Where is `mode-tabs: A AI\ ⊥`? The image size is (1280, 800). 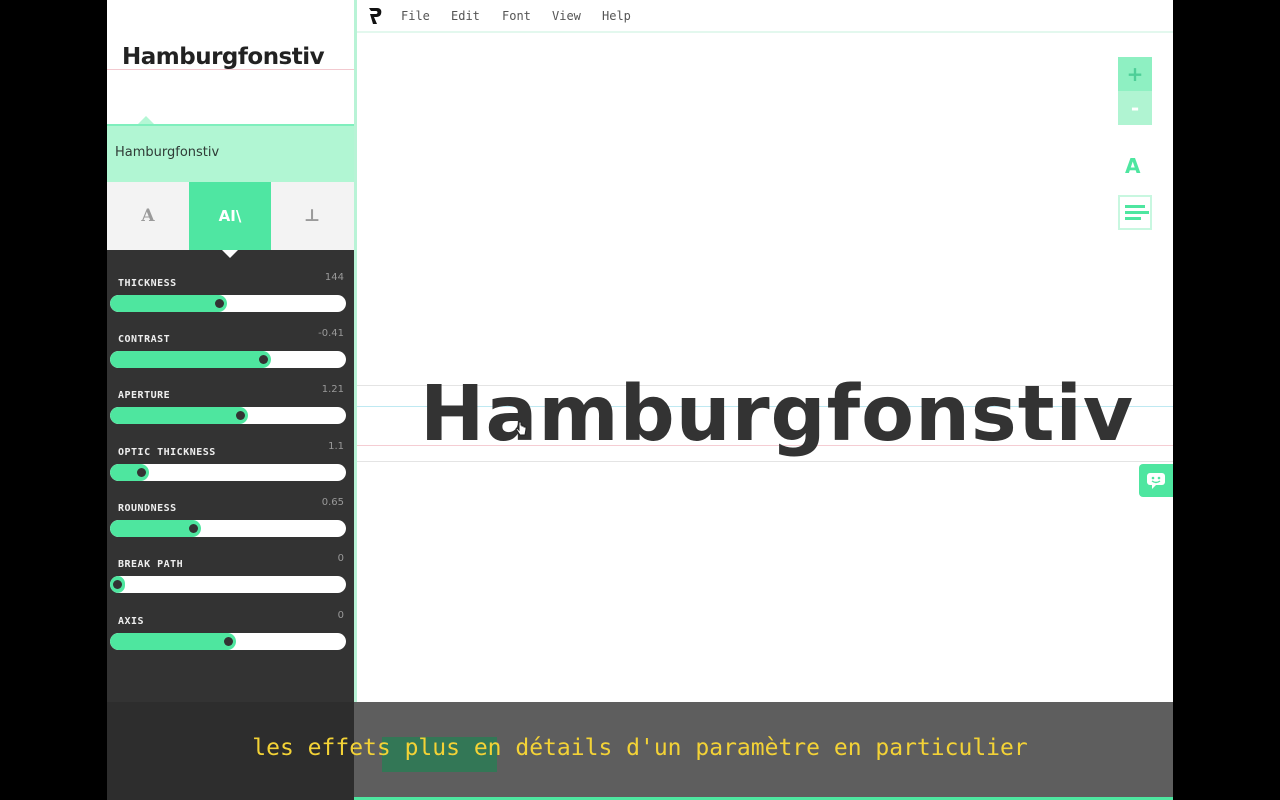 mode-tabs: A AI\ ⊥ is located at coordinates (230, 220).